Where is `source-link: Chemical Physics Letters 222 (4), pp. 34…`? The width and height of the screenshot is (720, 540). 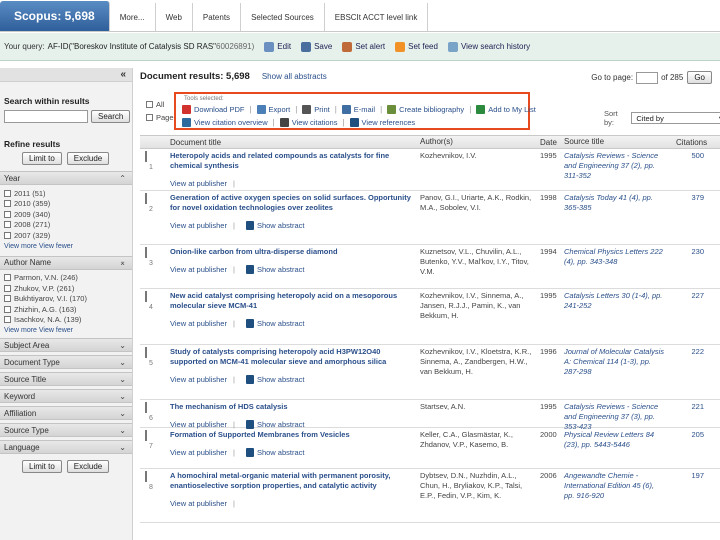 source-link: Chemical Physics Letters 222 (4), pp. 34… is located at coordinates (615, 266).